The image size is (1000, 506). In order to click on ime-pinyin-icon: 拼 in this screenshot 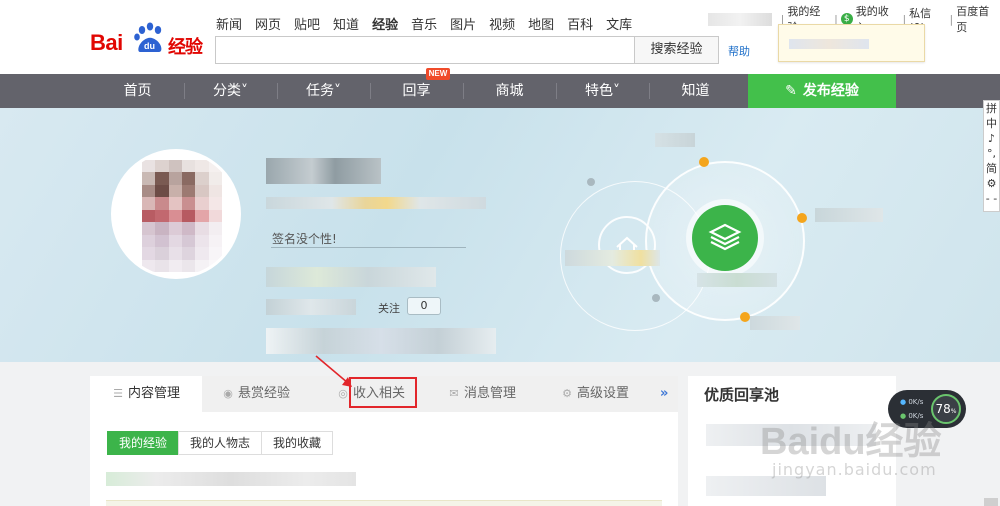, I will do `click(991, 108)`.